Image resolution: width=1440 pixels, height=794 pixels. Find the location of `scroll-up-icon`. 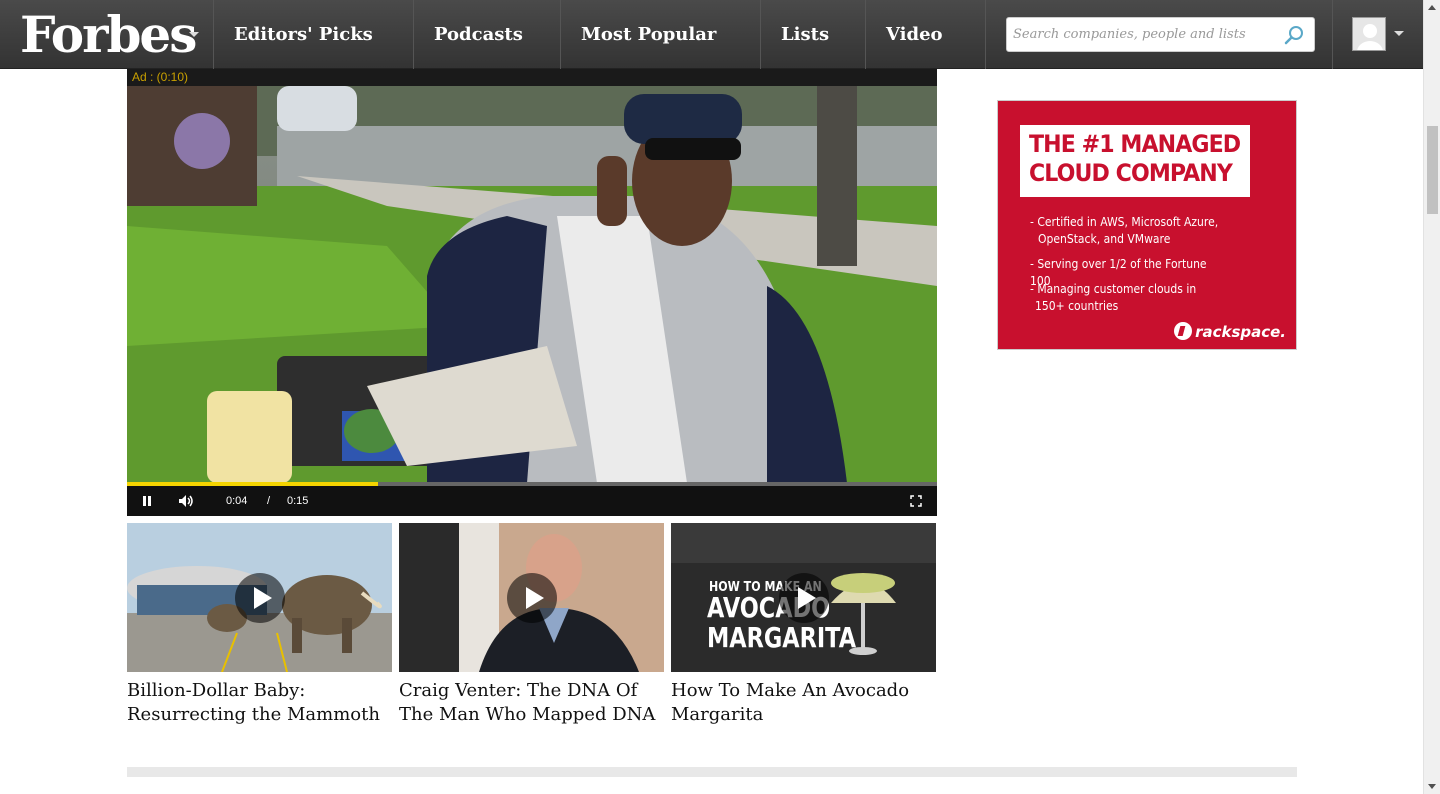

scroll-up-icon is located at coordinates (1432, 7).